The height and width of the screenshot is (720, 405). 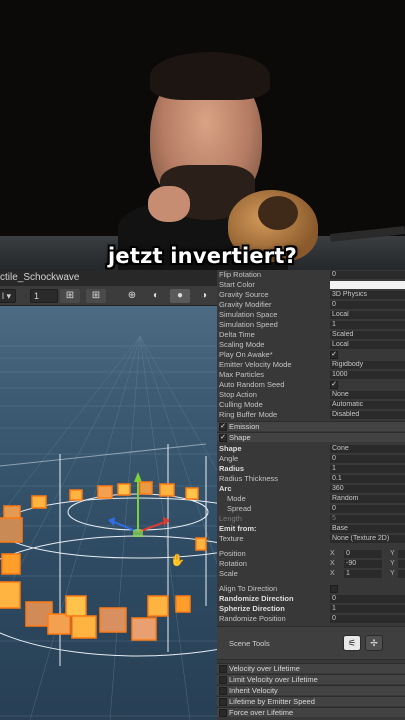 I want to click on wireframe-icon: ⊕, so click(x=132, y=296).